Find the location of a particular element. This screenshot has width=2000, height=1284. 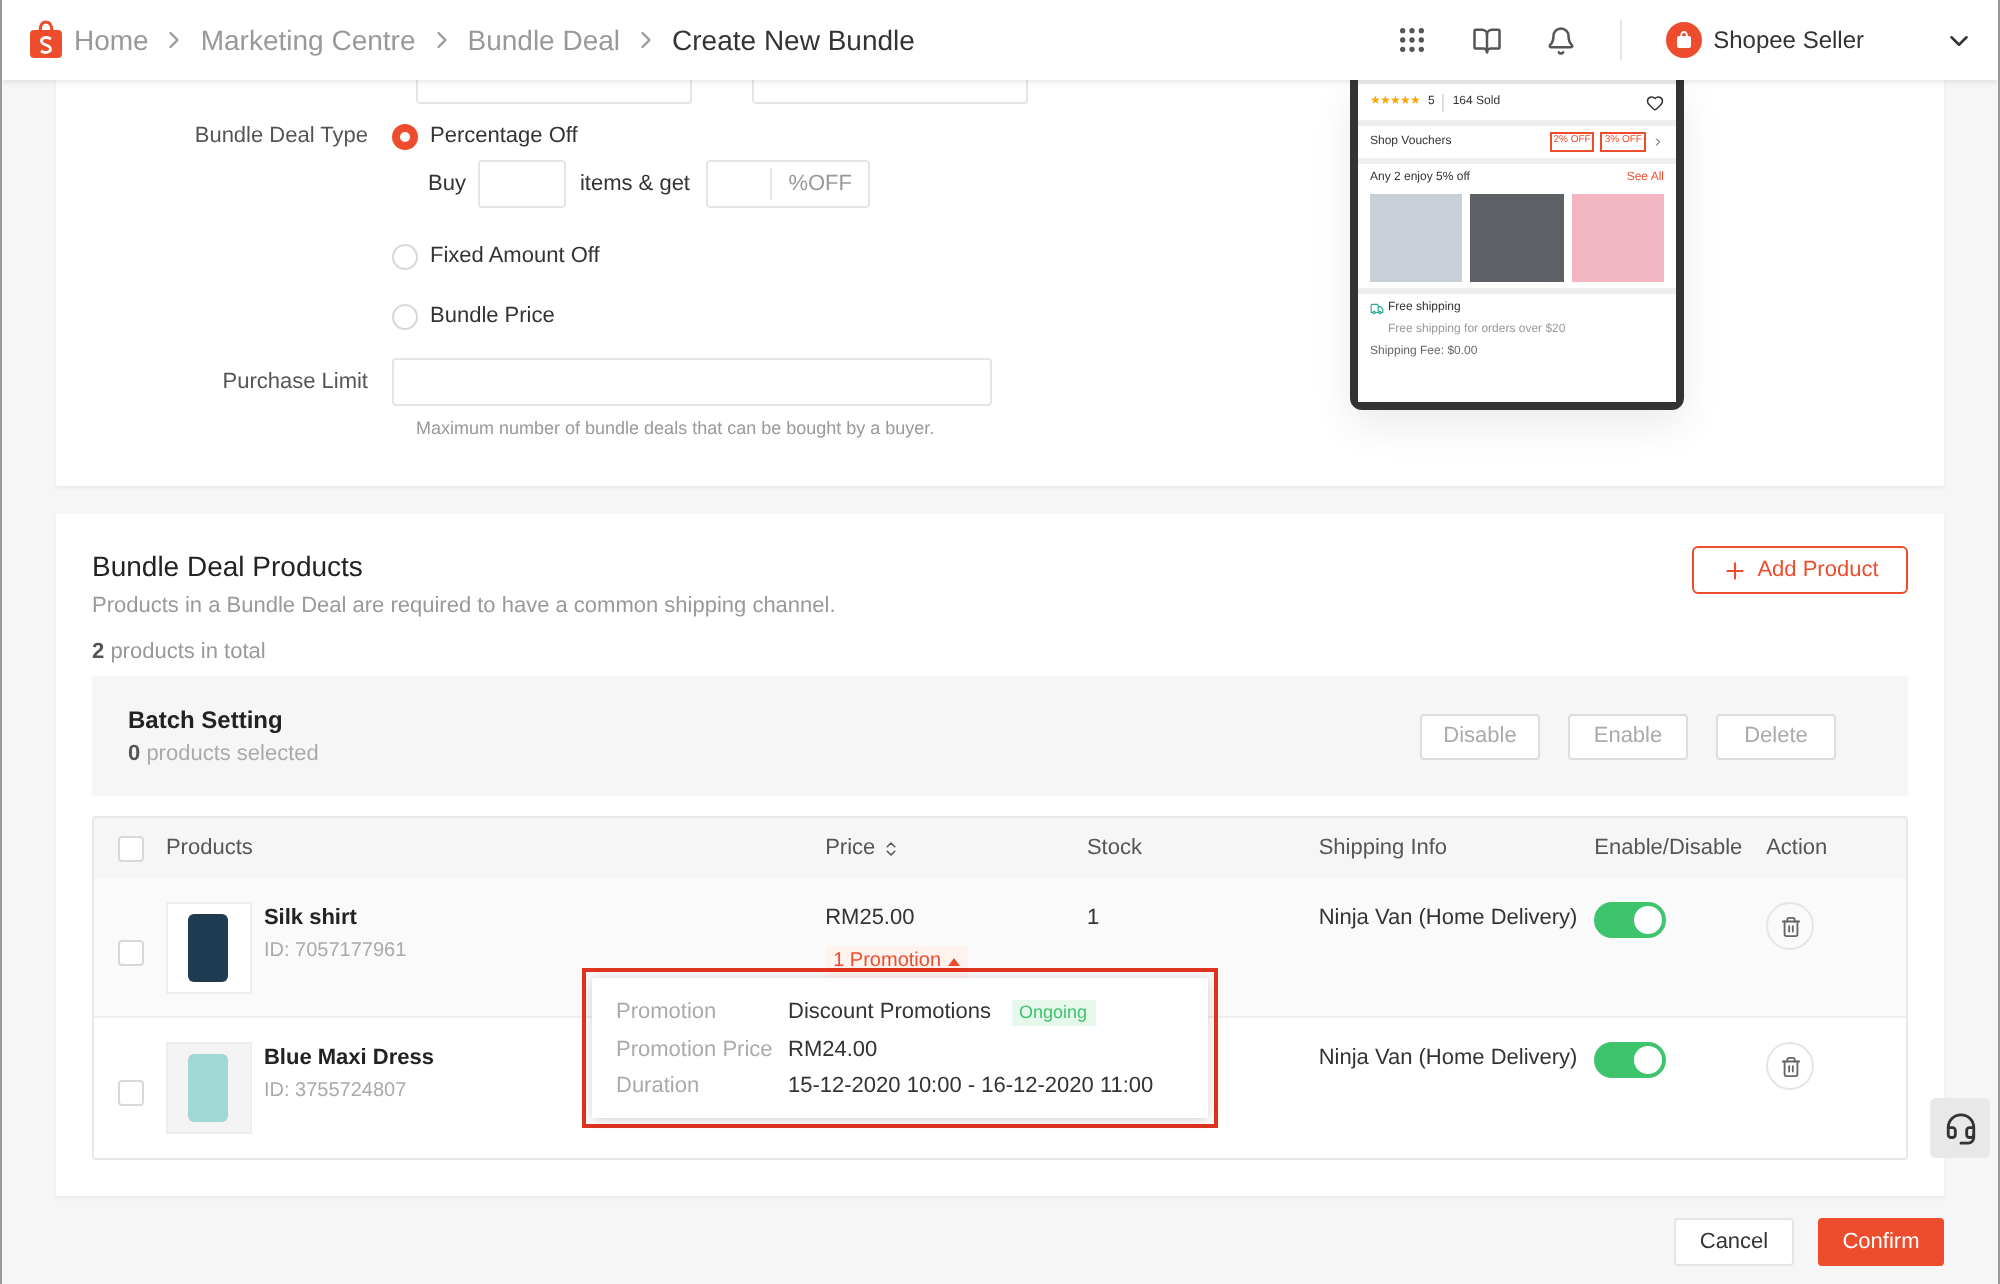

breadcrumb-link: Bundle Deal is located at coordinates (544, 40).